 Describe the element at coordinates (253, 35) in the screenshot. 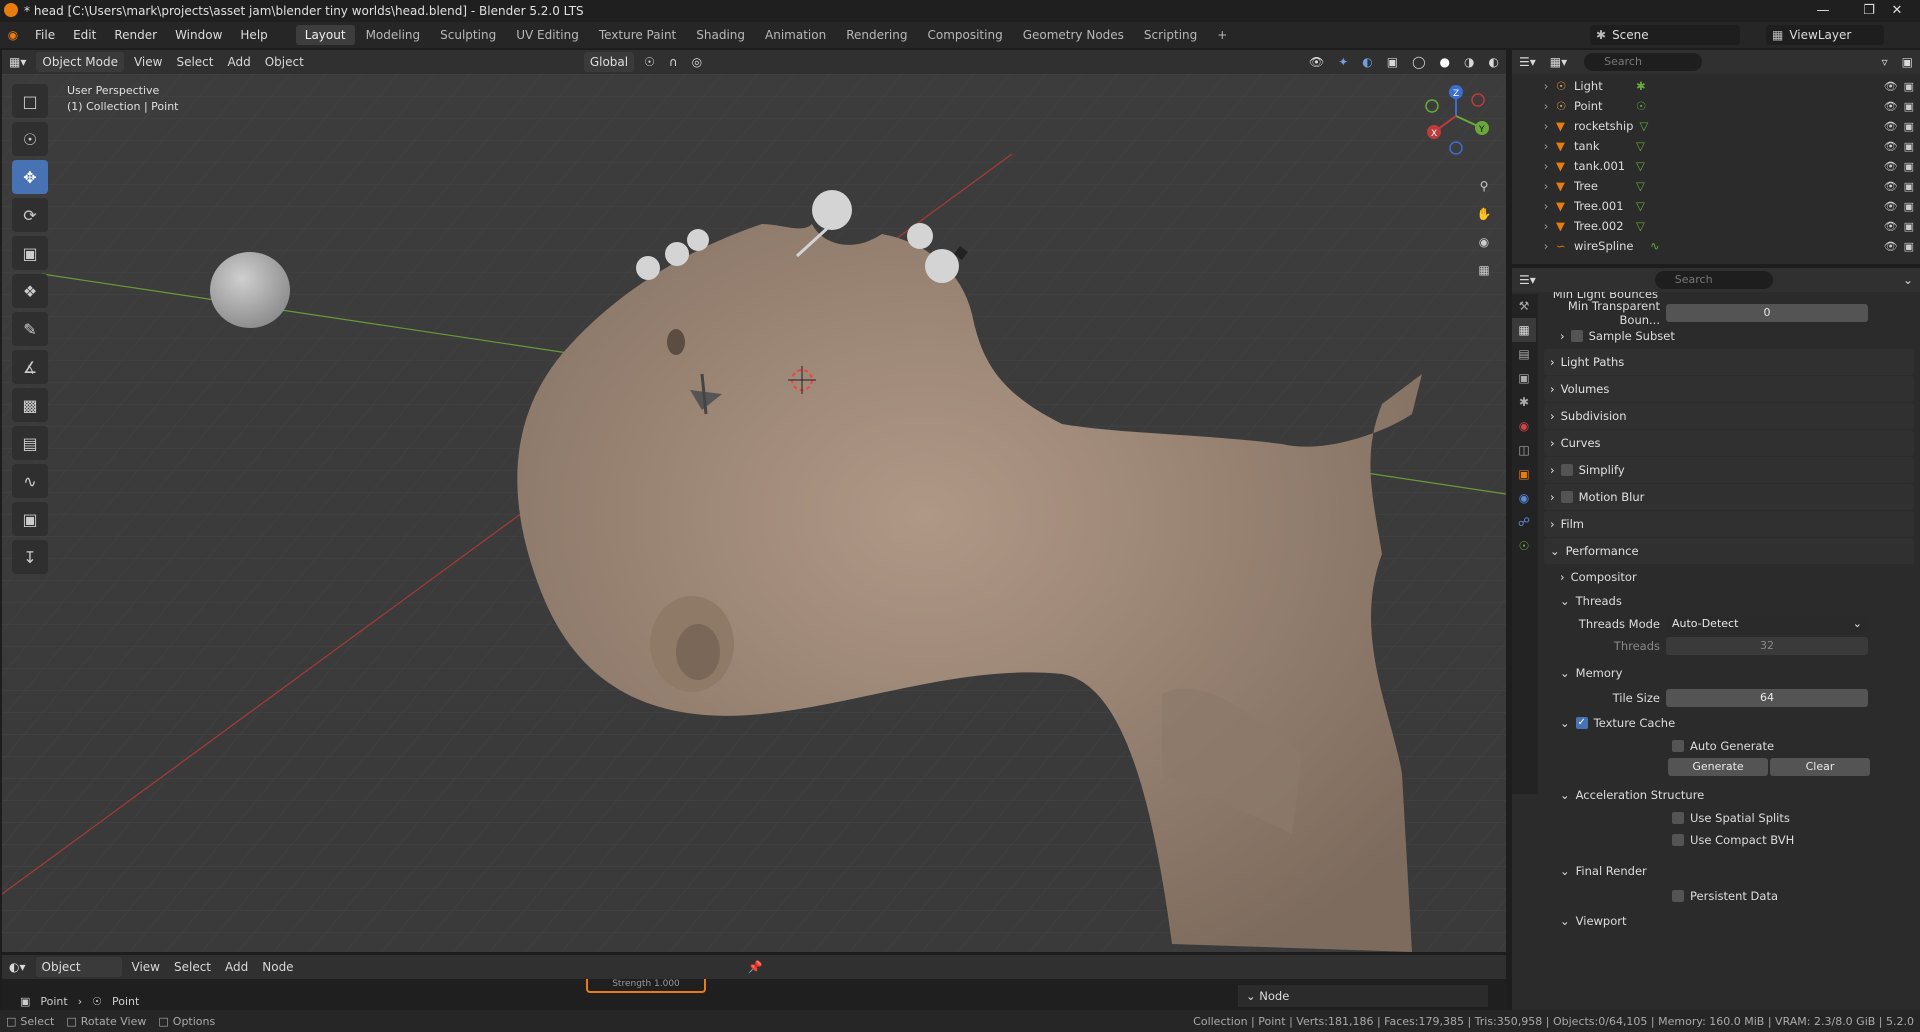

I see `menu-help: Help` at that location.